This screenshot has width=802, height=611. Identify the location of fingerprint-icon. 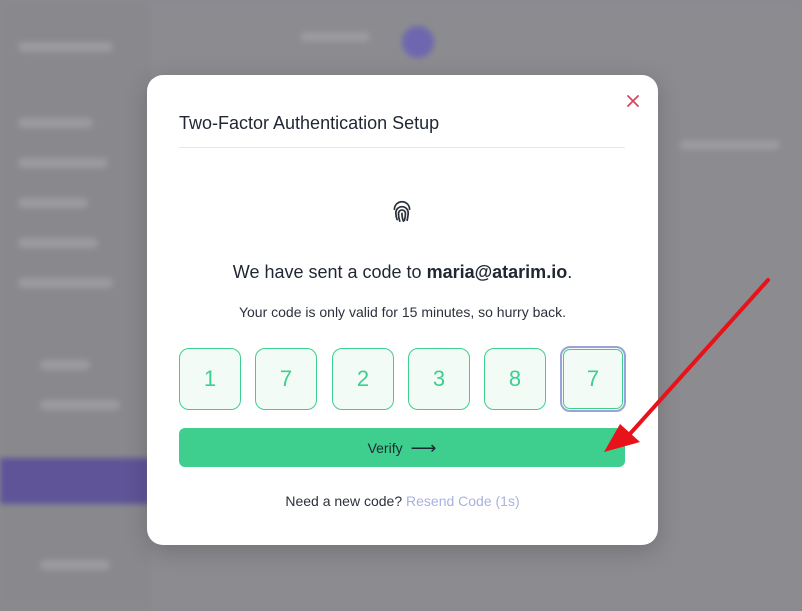
(402, 211).